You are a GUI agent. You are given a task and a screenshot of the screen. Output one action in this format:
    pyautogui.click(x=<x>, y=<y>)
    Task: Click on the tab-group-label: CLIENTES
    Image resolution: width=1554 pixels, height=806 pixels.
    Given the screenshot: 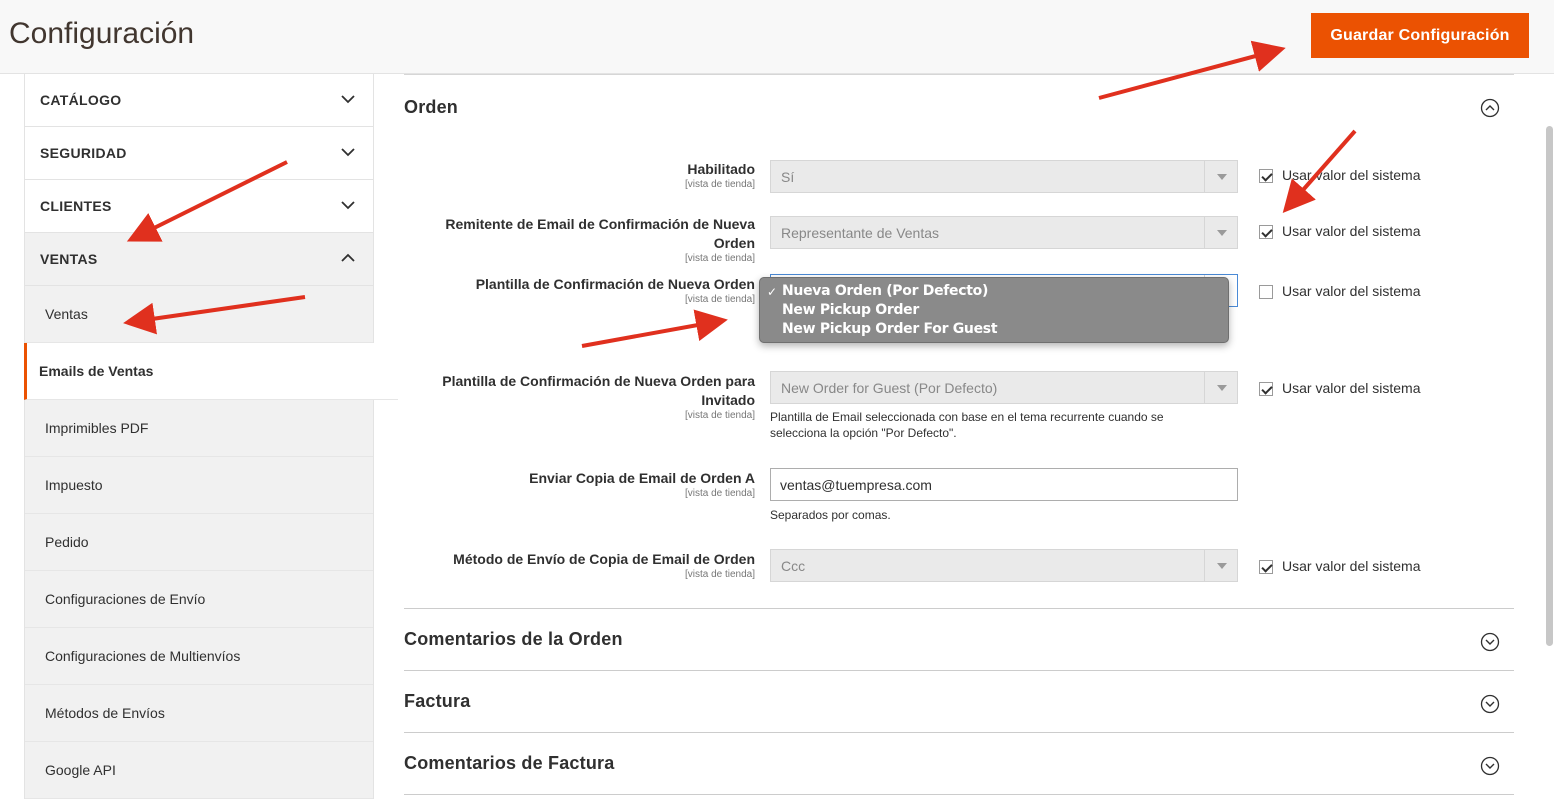 What is the action you would take?
    pyautogui.click(x=76, y=206)
    